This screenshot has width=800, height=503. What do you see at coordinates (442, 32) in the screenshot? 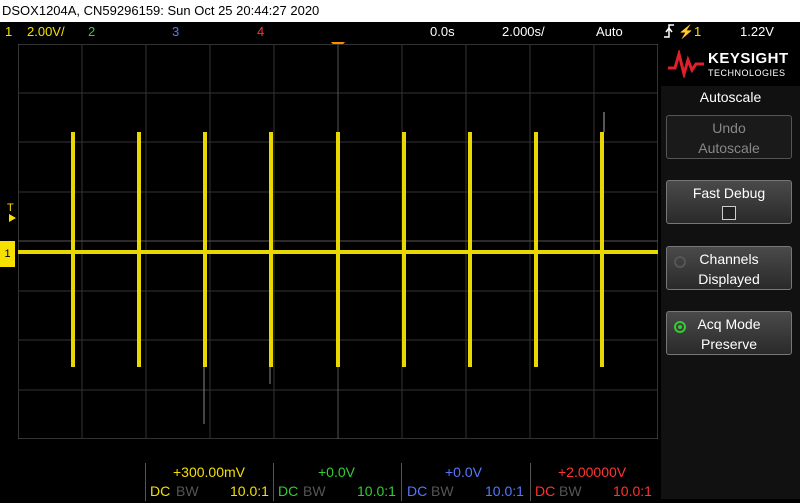
I see `time-delay: 0.0s` at bounding box center [442, 32].